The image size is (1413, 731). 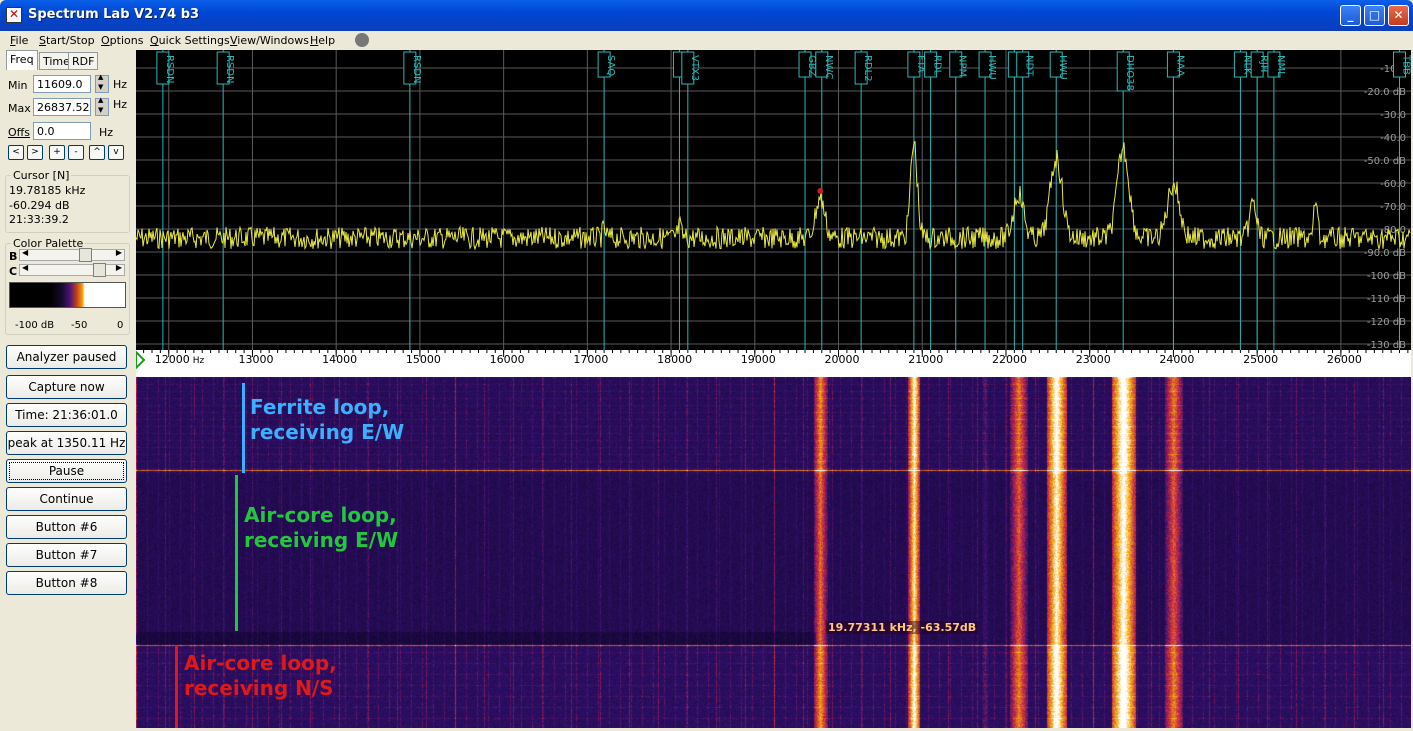 I want to click on station-marker-label: RDL, so click(x=937, y=65).